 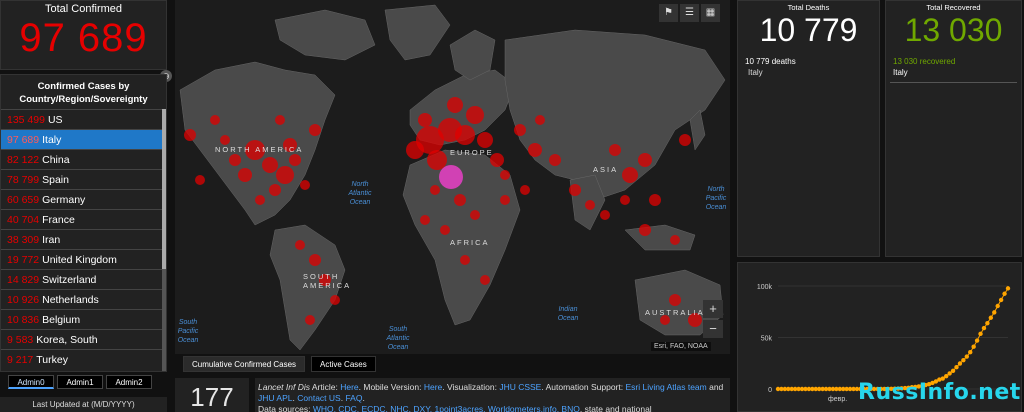 I want to click on legend-icon: ☰, so click(x=689, y=13).